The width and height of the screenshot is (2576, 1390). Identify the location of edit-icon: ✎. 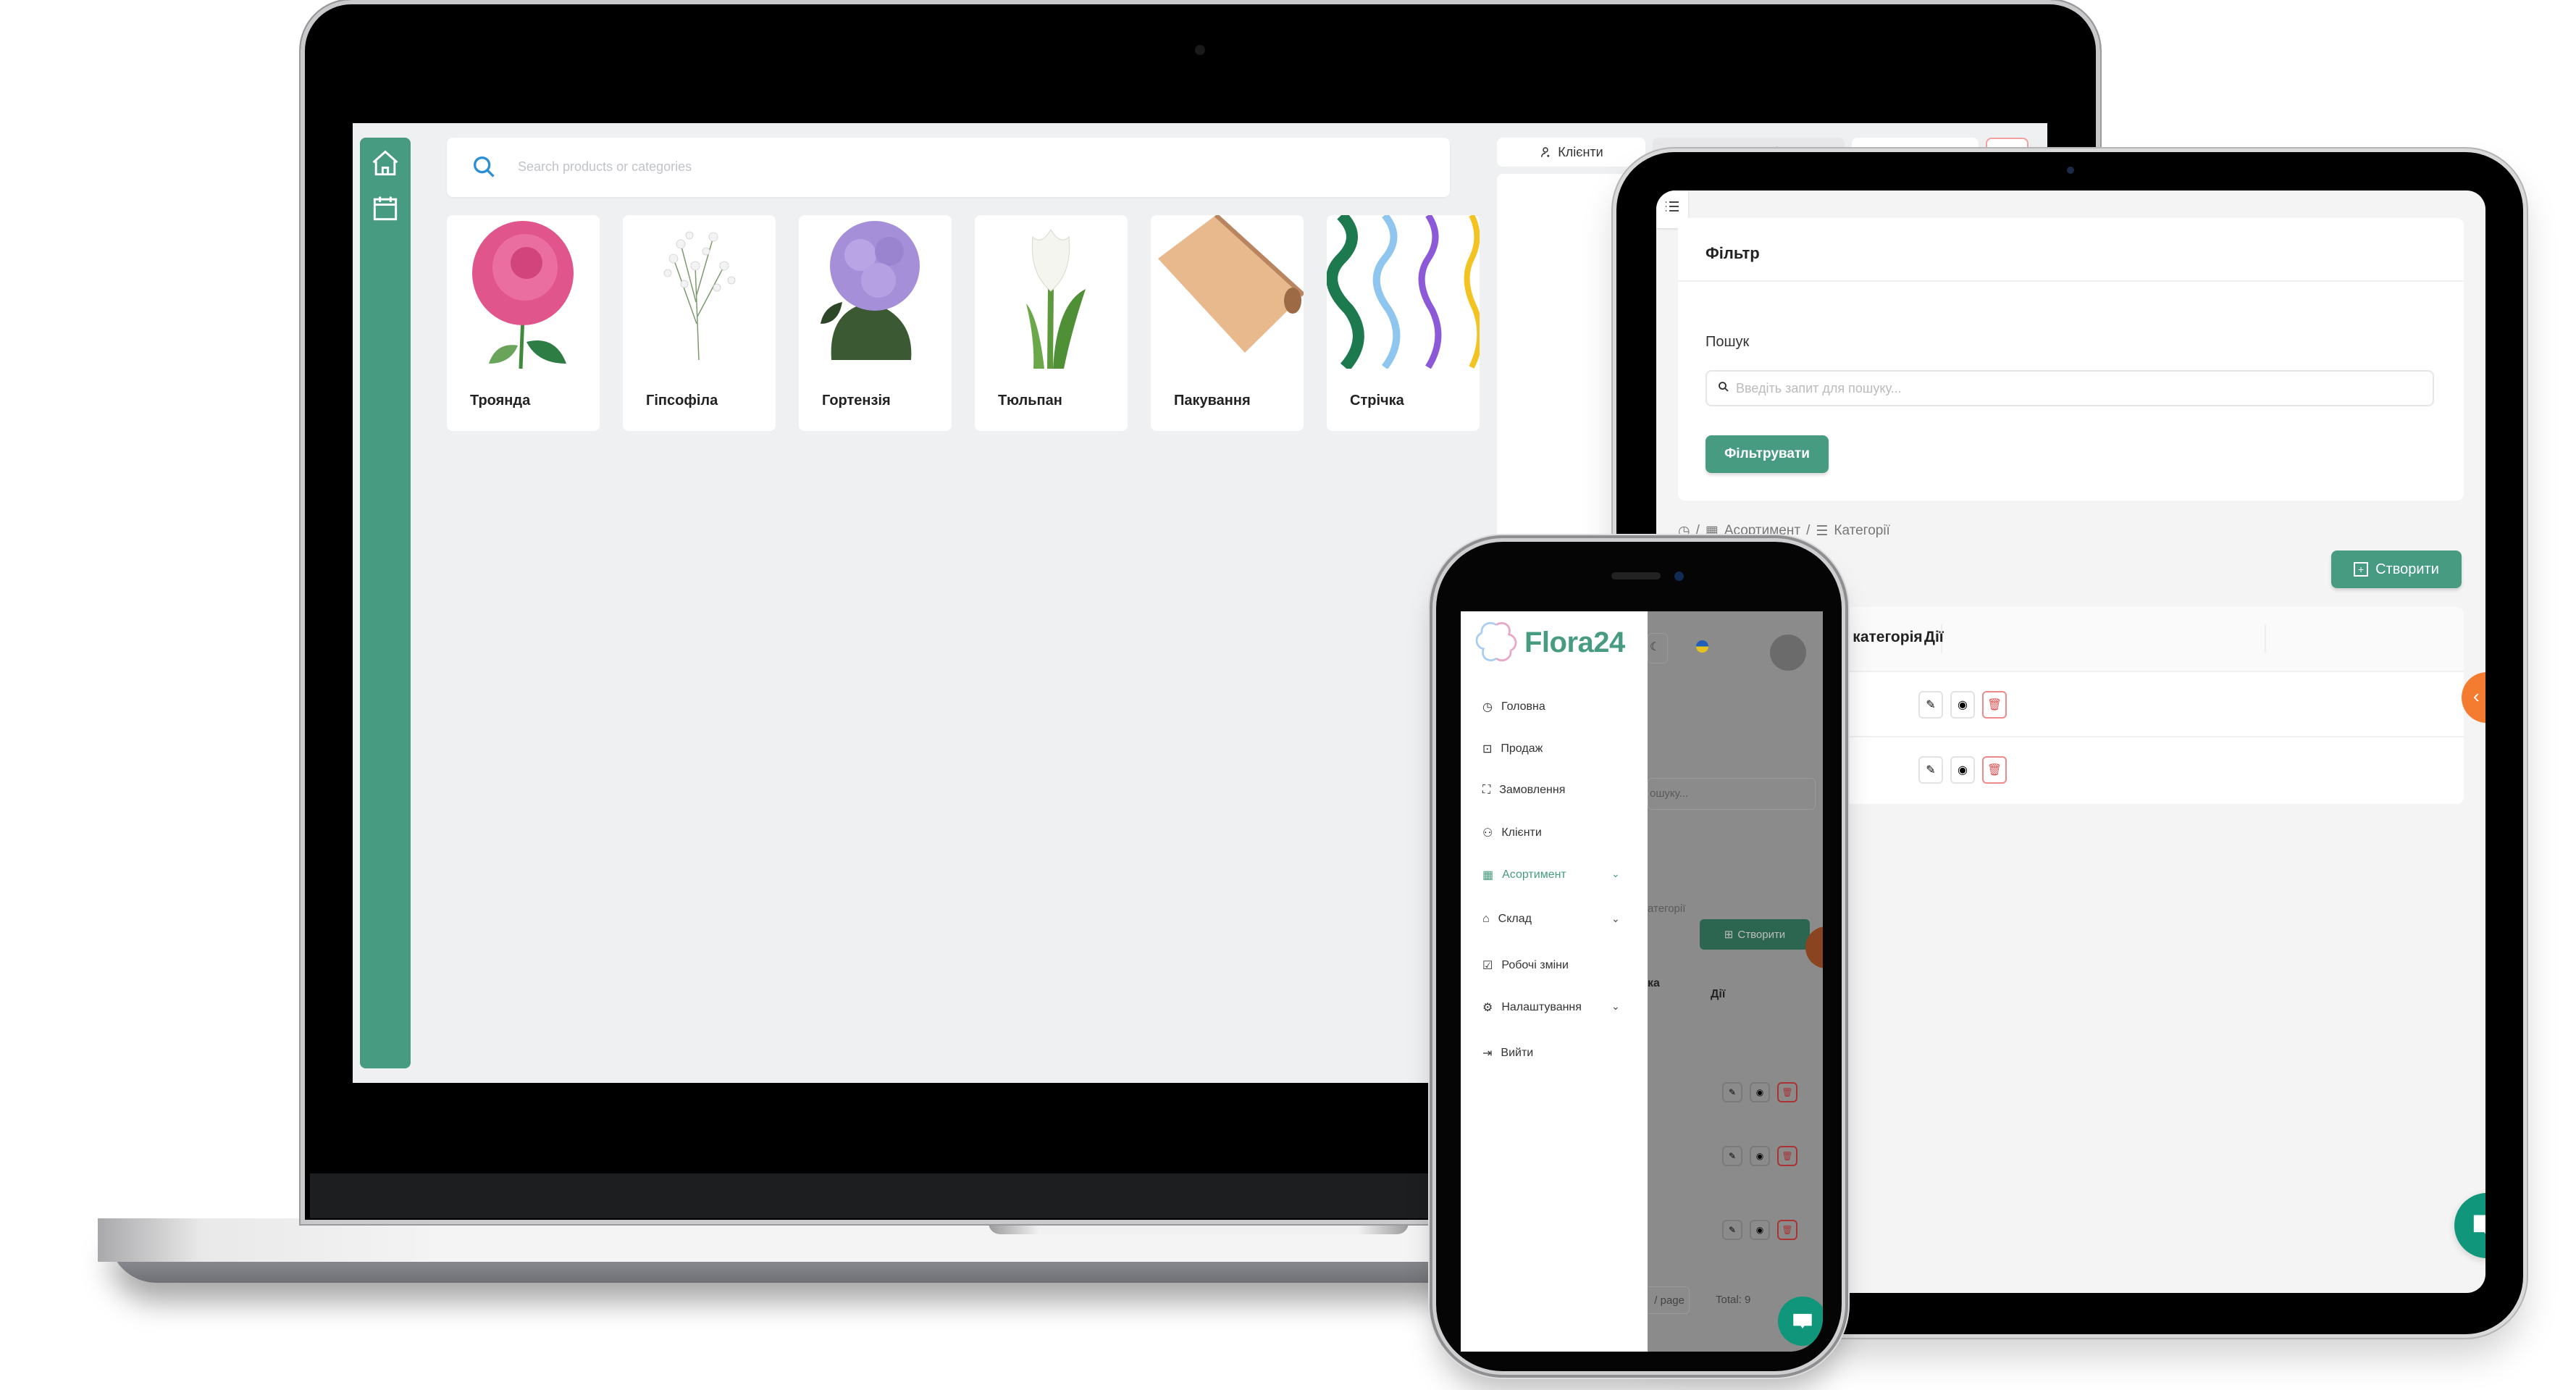
(1931, 770).